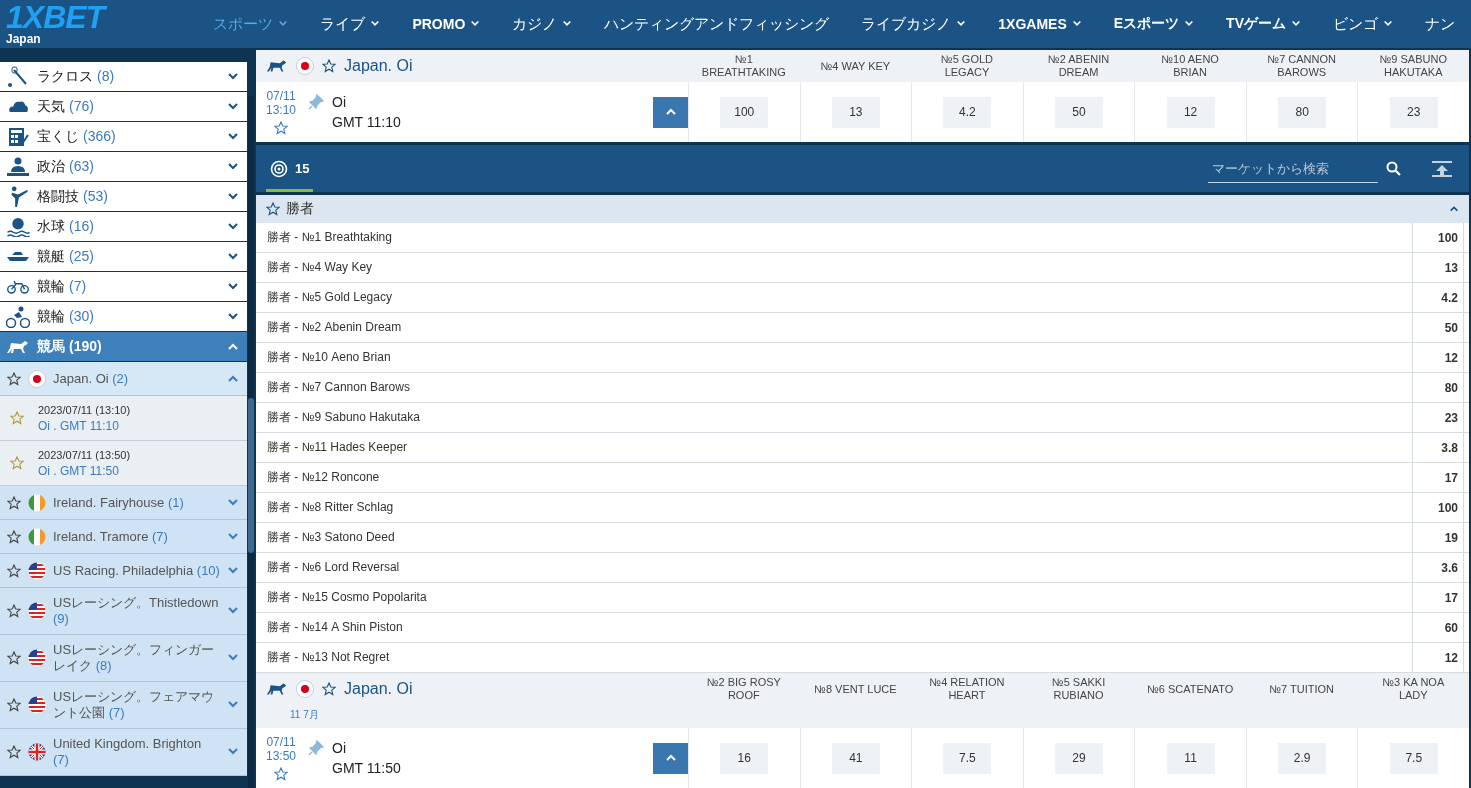 The width and height of the screenshot is (1471, 788). What do you see at coordinates (123, 418) in the screenshot?
I see `event-menu-item: 2023/07/11 (13:10) Oi . GMT 11:10` at bounding box center [123, 418].